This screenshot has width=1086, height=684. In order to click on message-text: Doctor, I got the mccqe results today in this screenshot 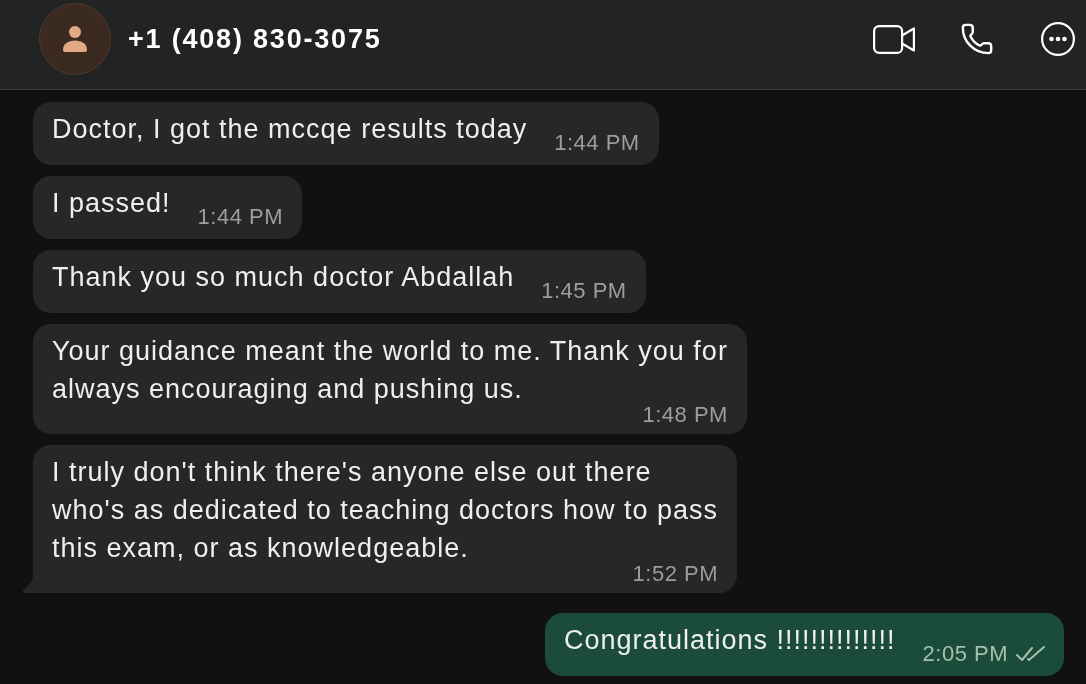, I will do `click(290, 129)`.